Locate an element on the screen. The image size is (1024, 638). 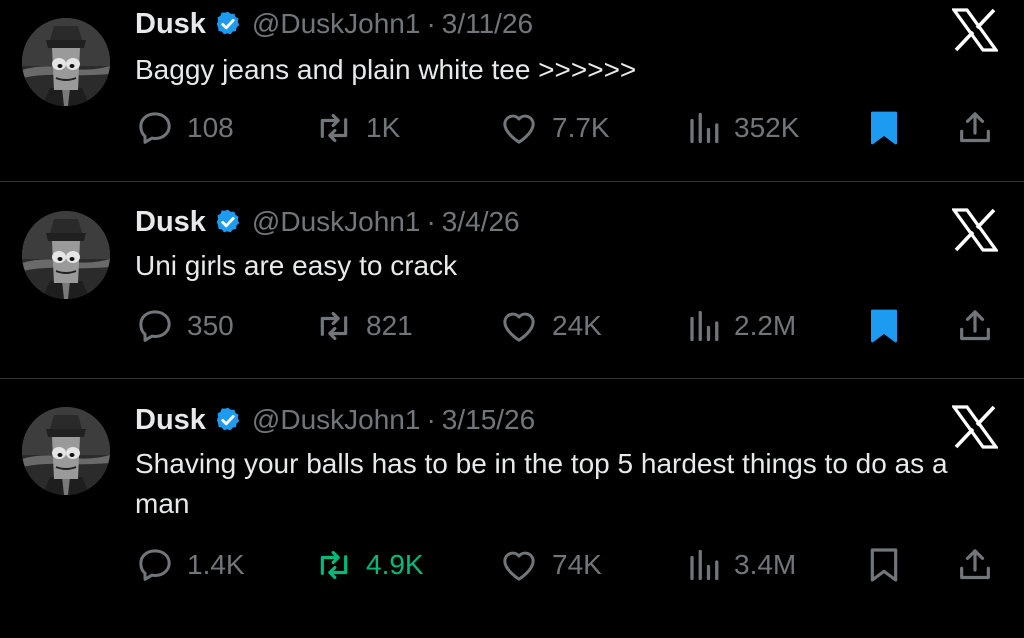
tweet-header: Dusk @DuskJohn1 · 3/4/26 is located at coordinates (327, 222).